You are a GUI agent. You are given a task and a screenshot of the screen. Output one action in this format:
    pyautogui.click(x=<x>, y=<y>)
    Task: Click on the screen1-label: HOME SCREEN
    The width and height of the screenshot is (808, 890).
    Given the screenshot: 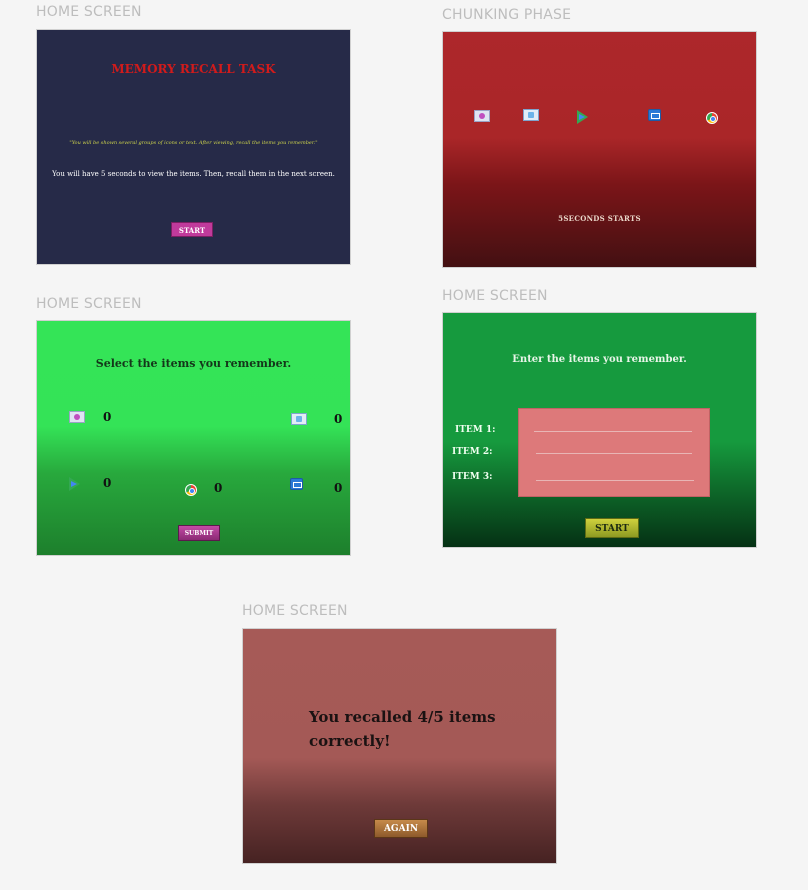 What is the action you would take?
    pyautogui.click(x=89, y=12)
    